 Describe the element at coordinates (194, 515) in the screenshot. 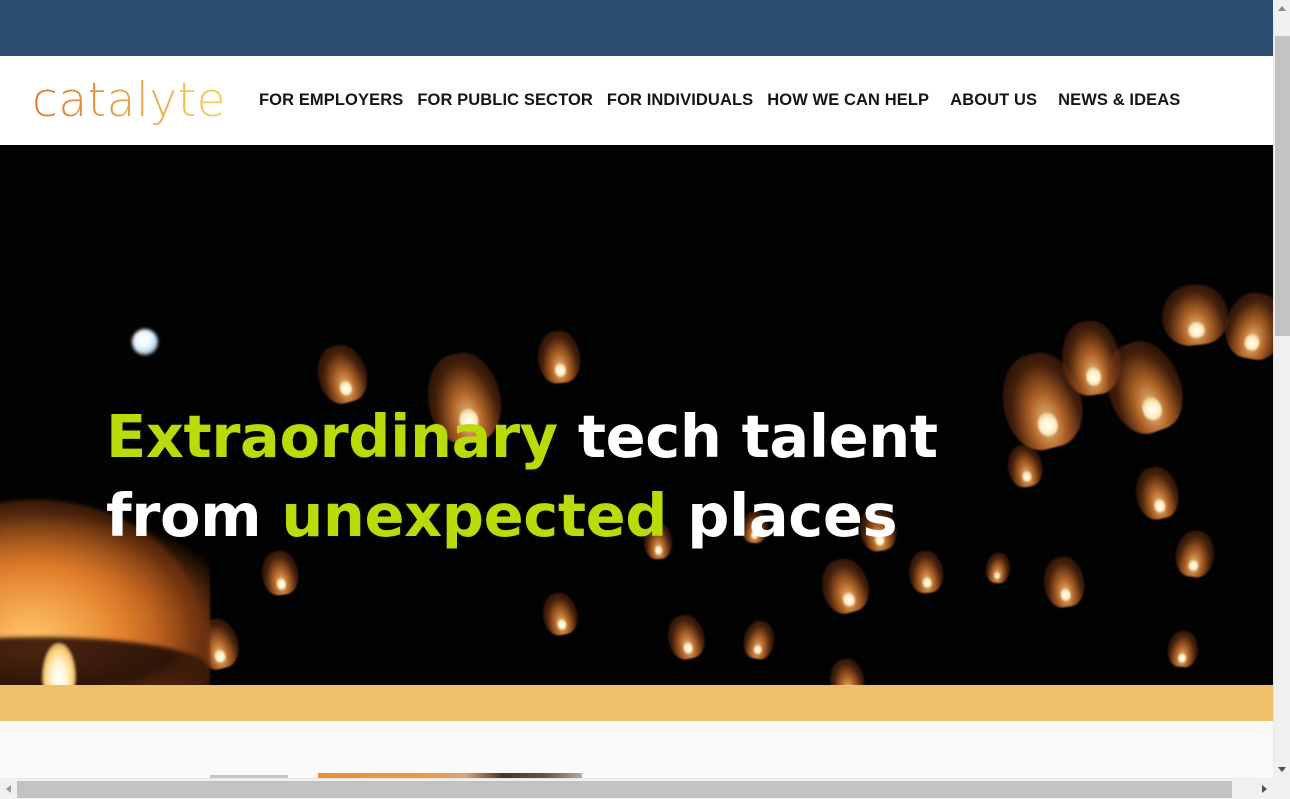

I see `hero-headline-prefix-2: from` at that location.